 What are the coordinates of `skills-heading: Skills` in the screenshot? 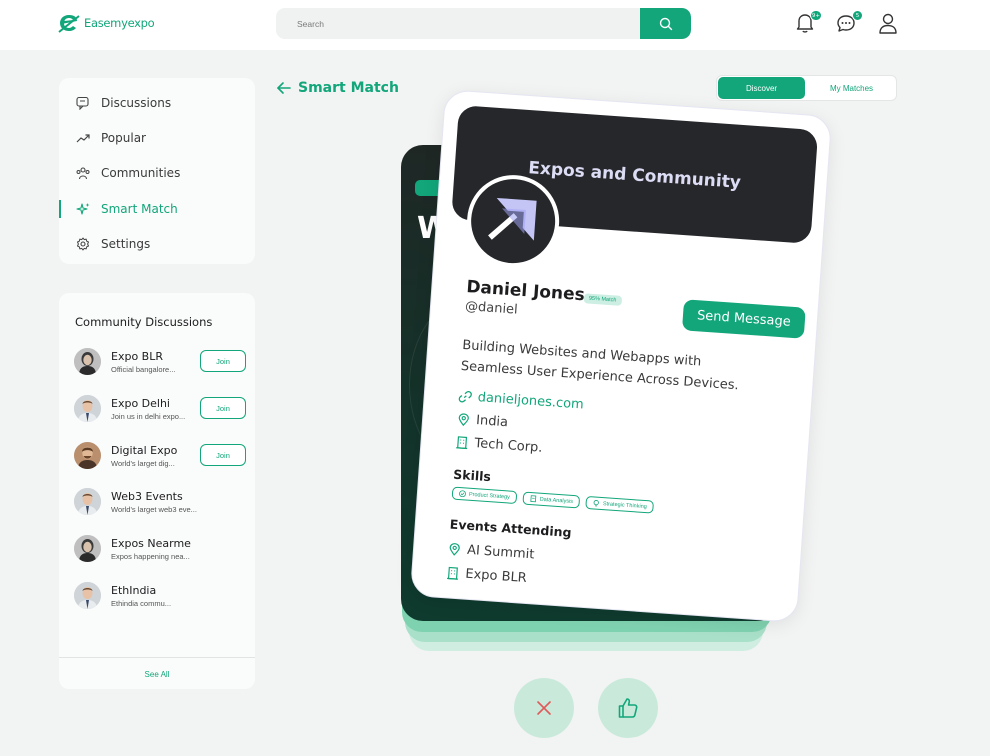 It's located at (472, 475).